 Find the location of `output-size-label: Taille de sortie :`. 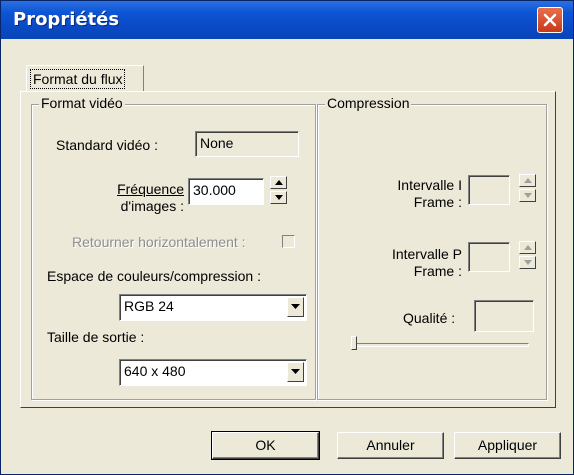

output-size-label: Taille de sortie : is located at coordinates (96, 337).